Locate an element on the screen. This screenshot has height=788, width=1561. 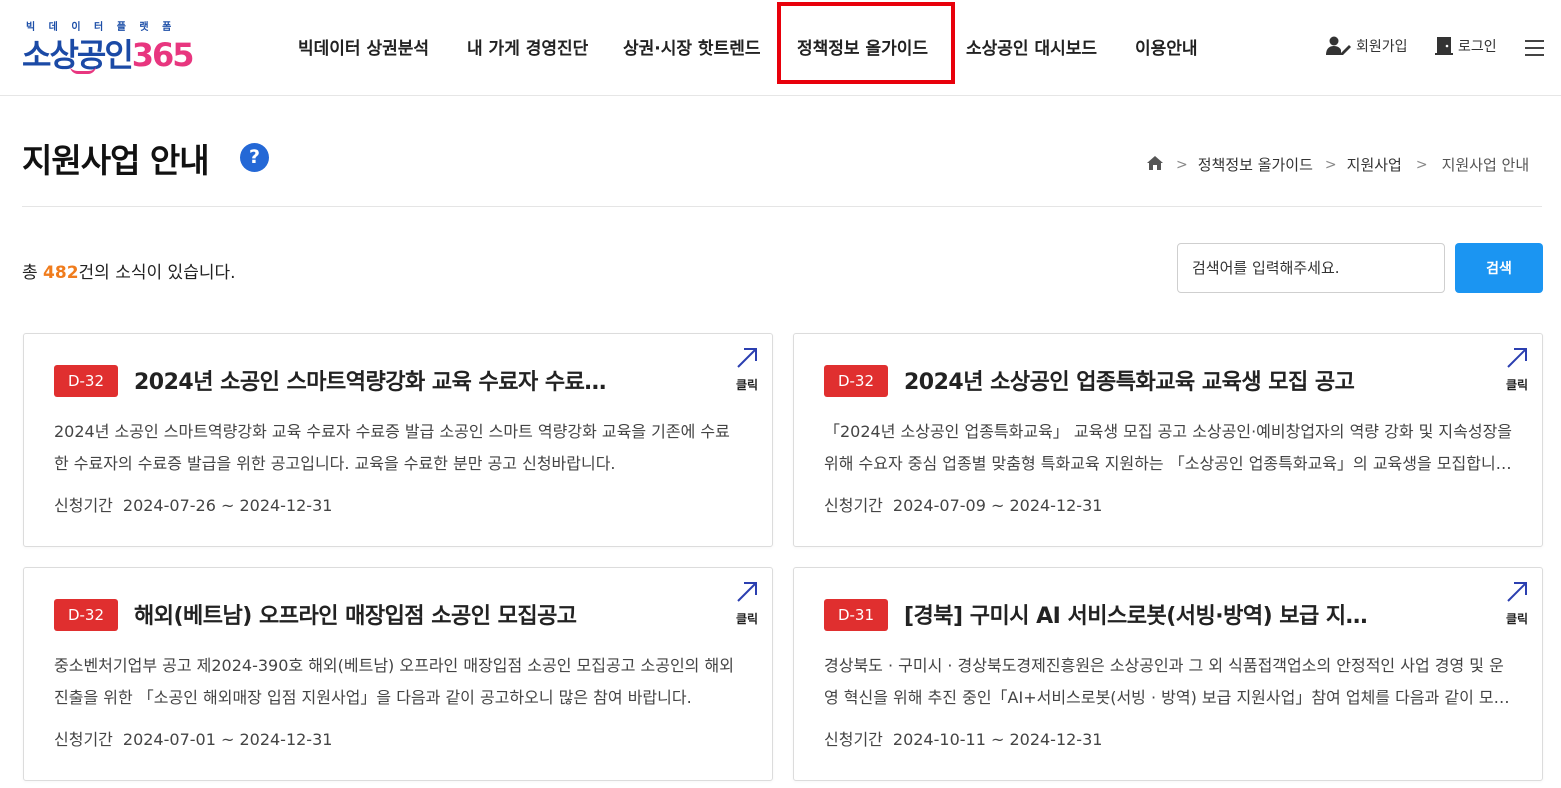
breadcrumb-item-support: 지원사업 is located at coordinates (1374, 164).